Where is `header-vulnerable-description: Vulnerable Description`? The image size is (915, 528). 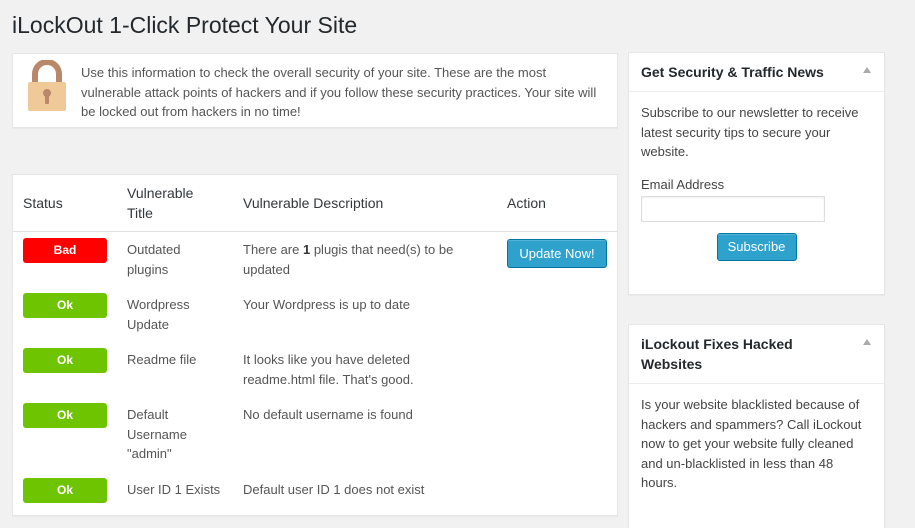 header-vulnerable-description: Vulnerable Description is located at coordinates (313, 203).